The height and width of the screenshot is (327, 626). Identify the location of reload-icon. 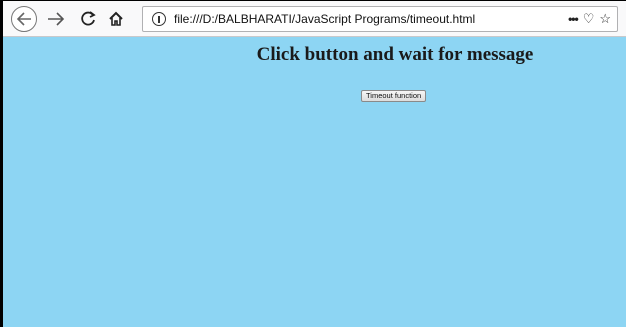
(88, 18).